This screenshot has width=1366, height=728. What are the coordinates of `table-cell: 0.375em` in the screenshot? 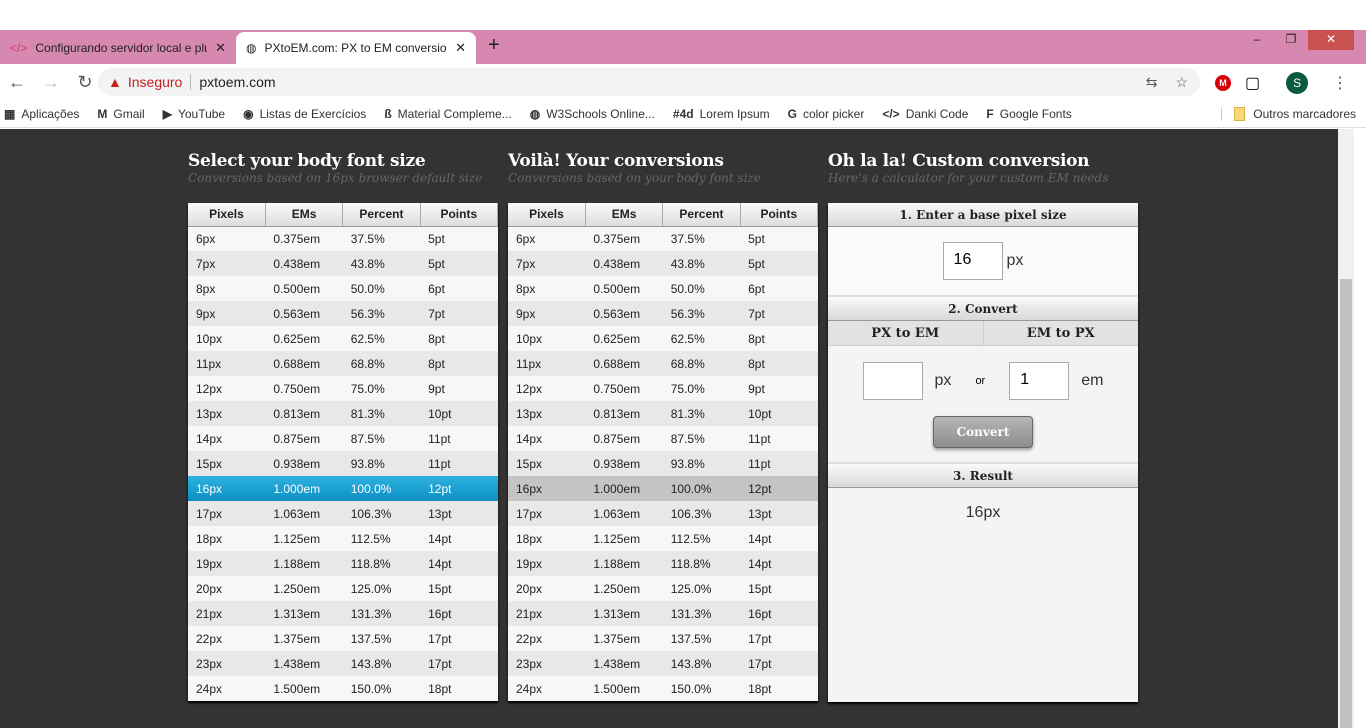 It's located at (304, 238).